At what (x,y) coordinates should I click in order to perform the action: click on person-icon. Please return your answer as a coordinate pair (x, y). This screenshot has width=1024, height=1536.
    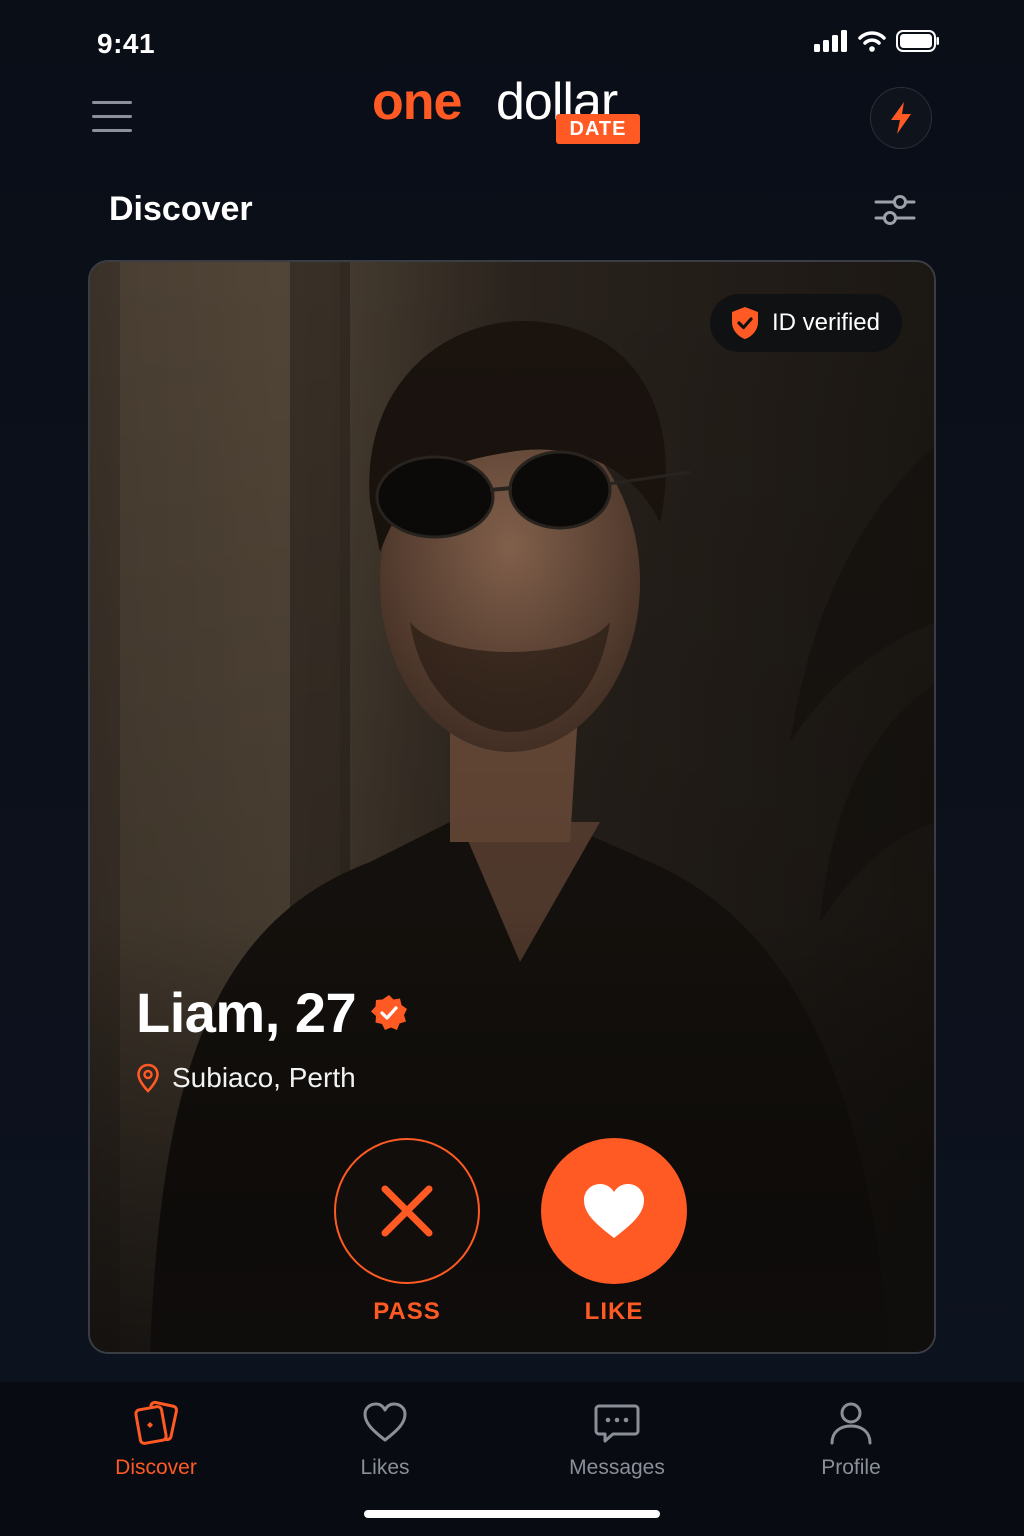
    Looking at the image, I should click on (851, 1423).